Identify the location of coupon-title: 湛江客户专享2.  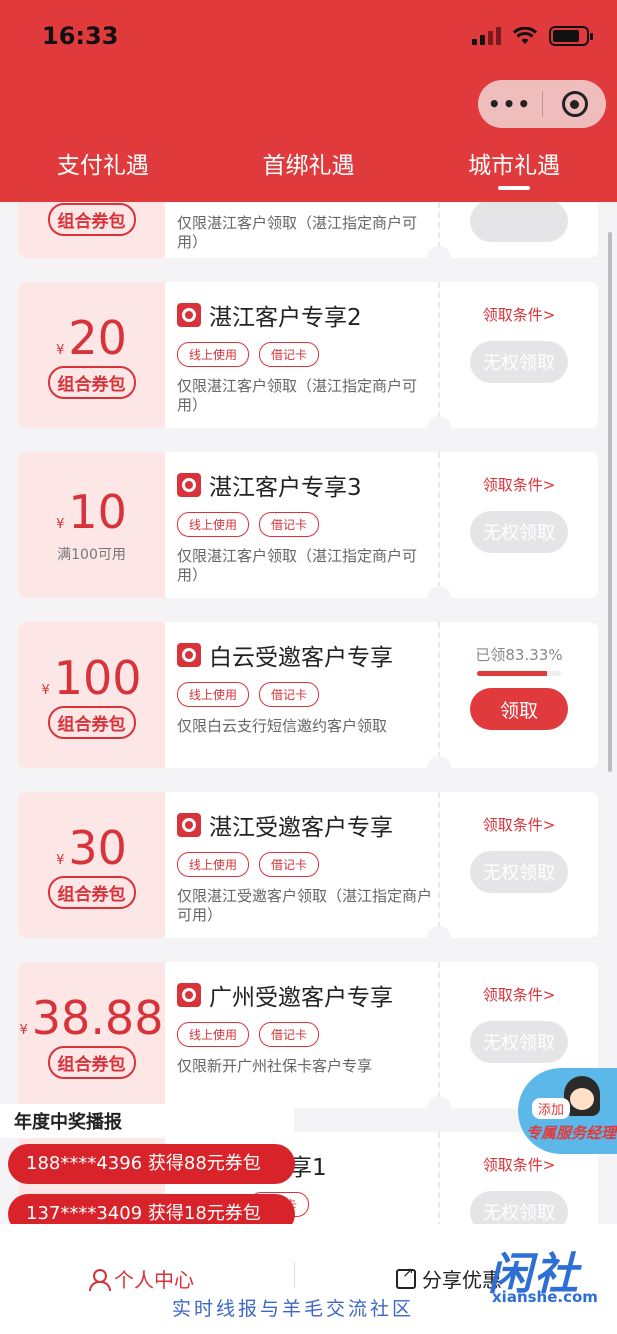
(285, 318).